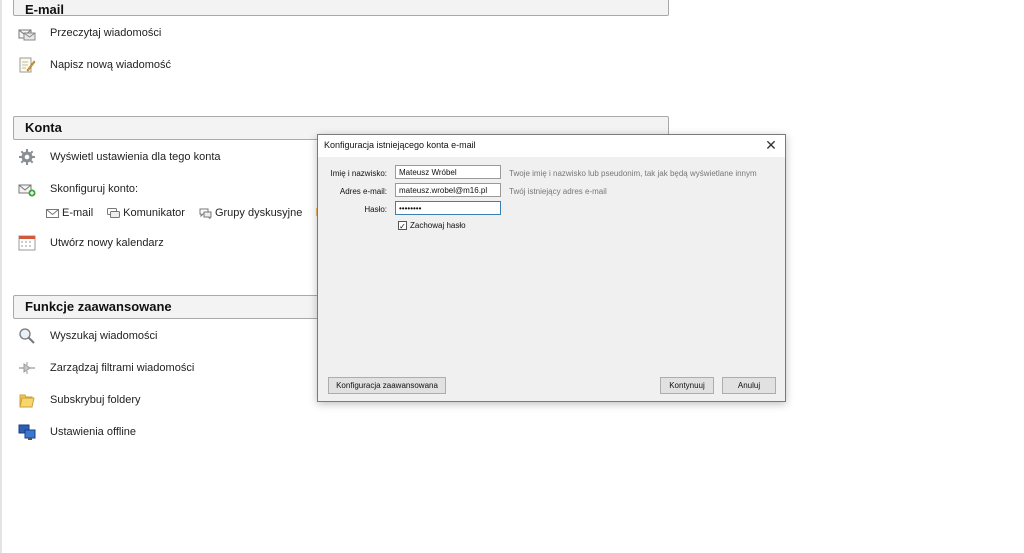 The width and height of the screenshot is (1024, 553). What do you see at coordinates (27, 33) in the screenshot?
I see `read-mail-icon` at bounding box center [27, 33].